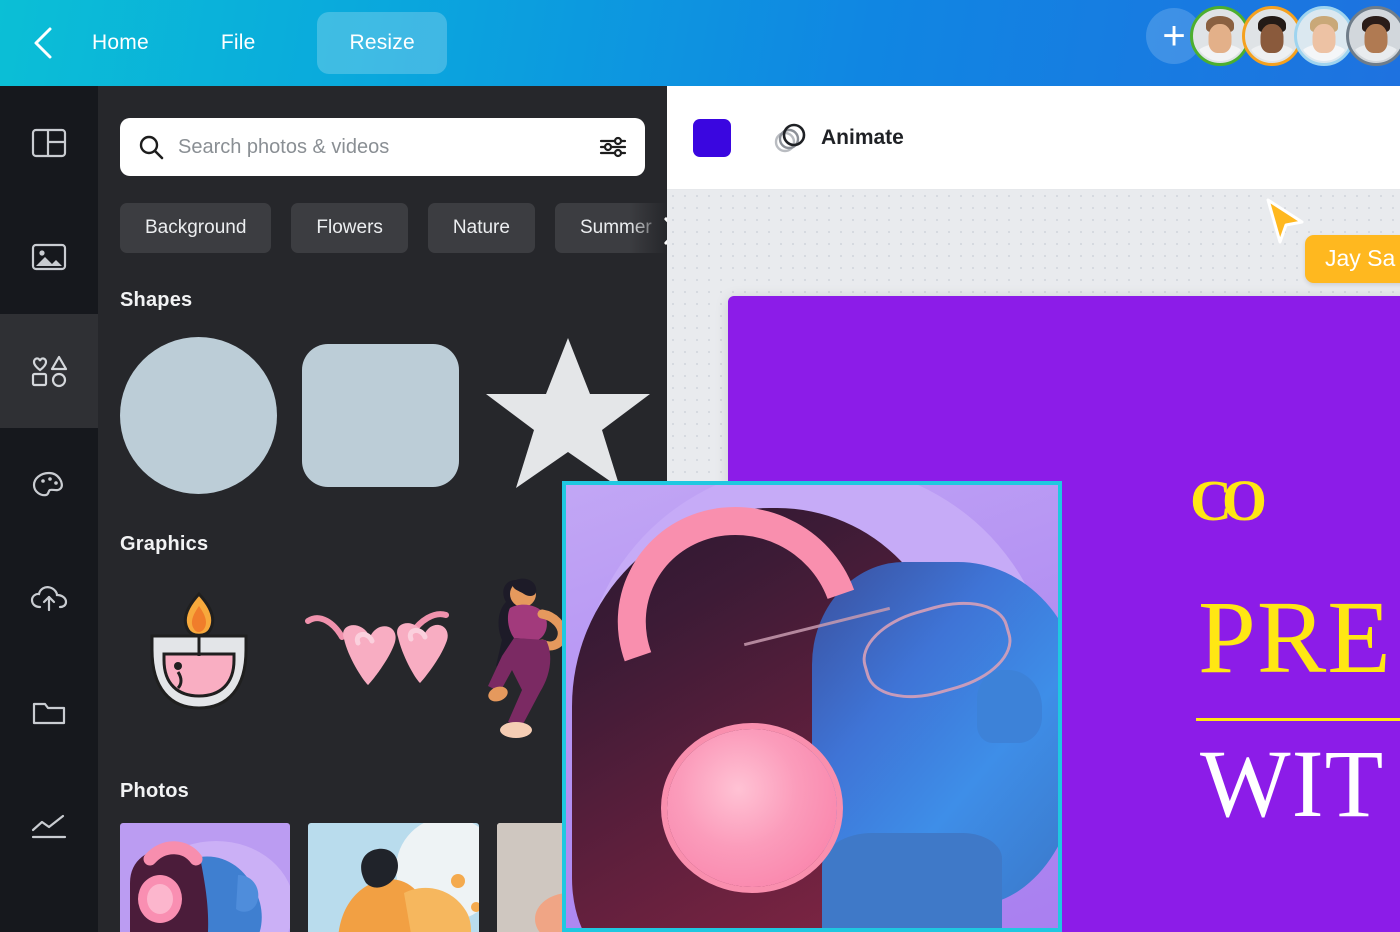  Describe the element at coordinates (156, 300) in the screenshot. I see `section-title-shapes: Shapes` at that location.